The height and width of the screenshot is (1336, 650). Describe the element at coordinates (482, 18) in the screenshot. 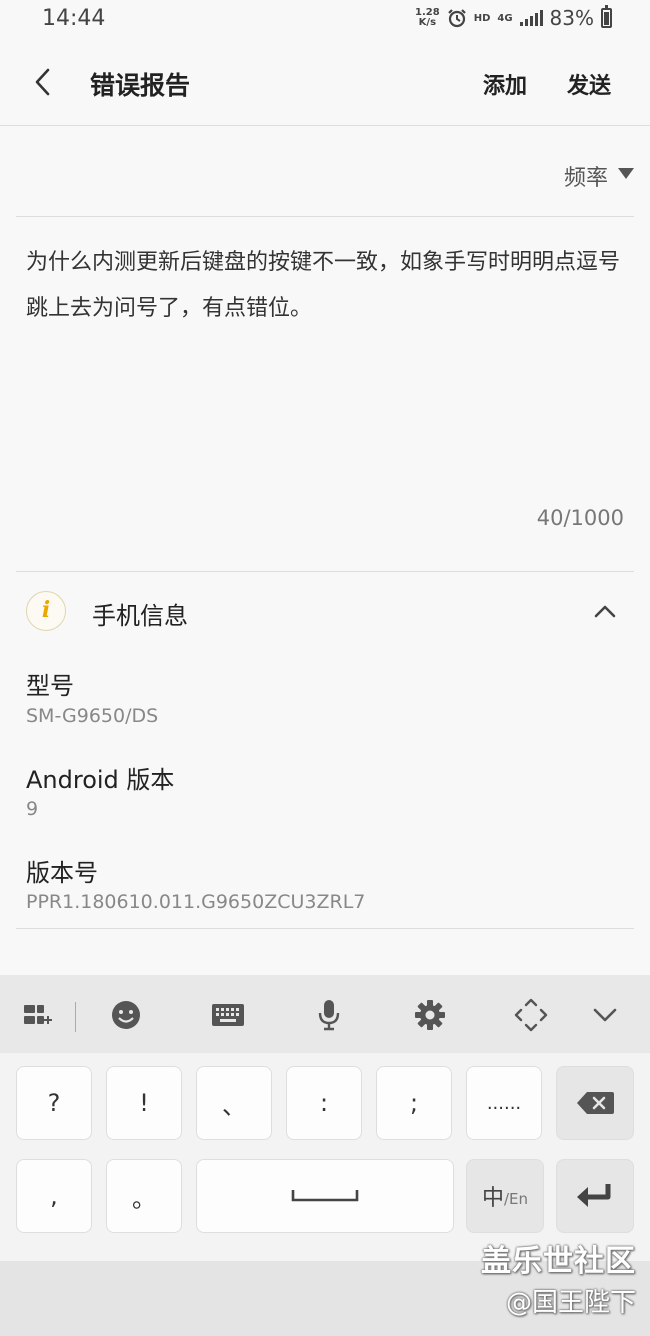

I see `hd-indicator: HD` at that location.